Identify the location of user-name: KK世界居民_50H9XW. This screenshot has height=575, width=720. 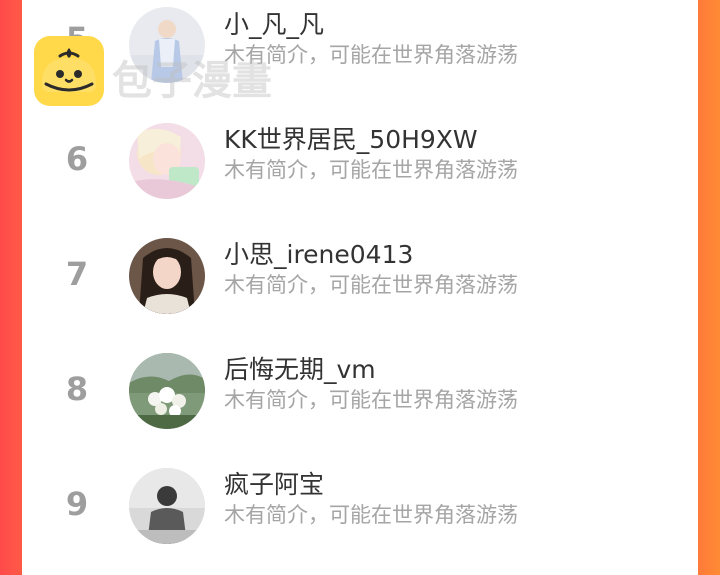
(351, 138).